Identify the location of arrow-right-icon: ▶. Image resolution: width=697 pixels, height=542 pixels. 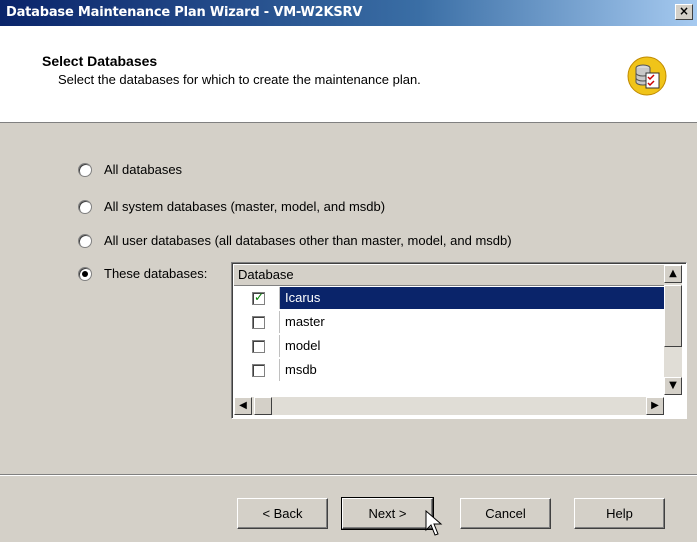
(655, 405).